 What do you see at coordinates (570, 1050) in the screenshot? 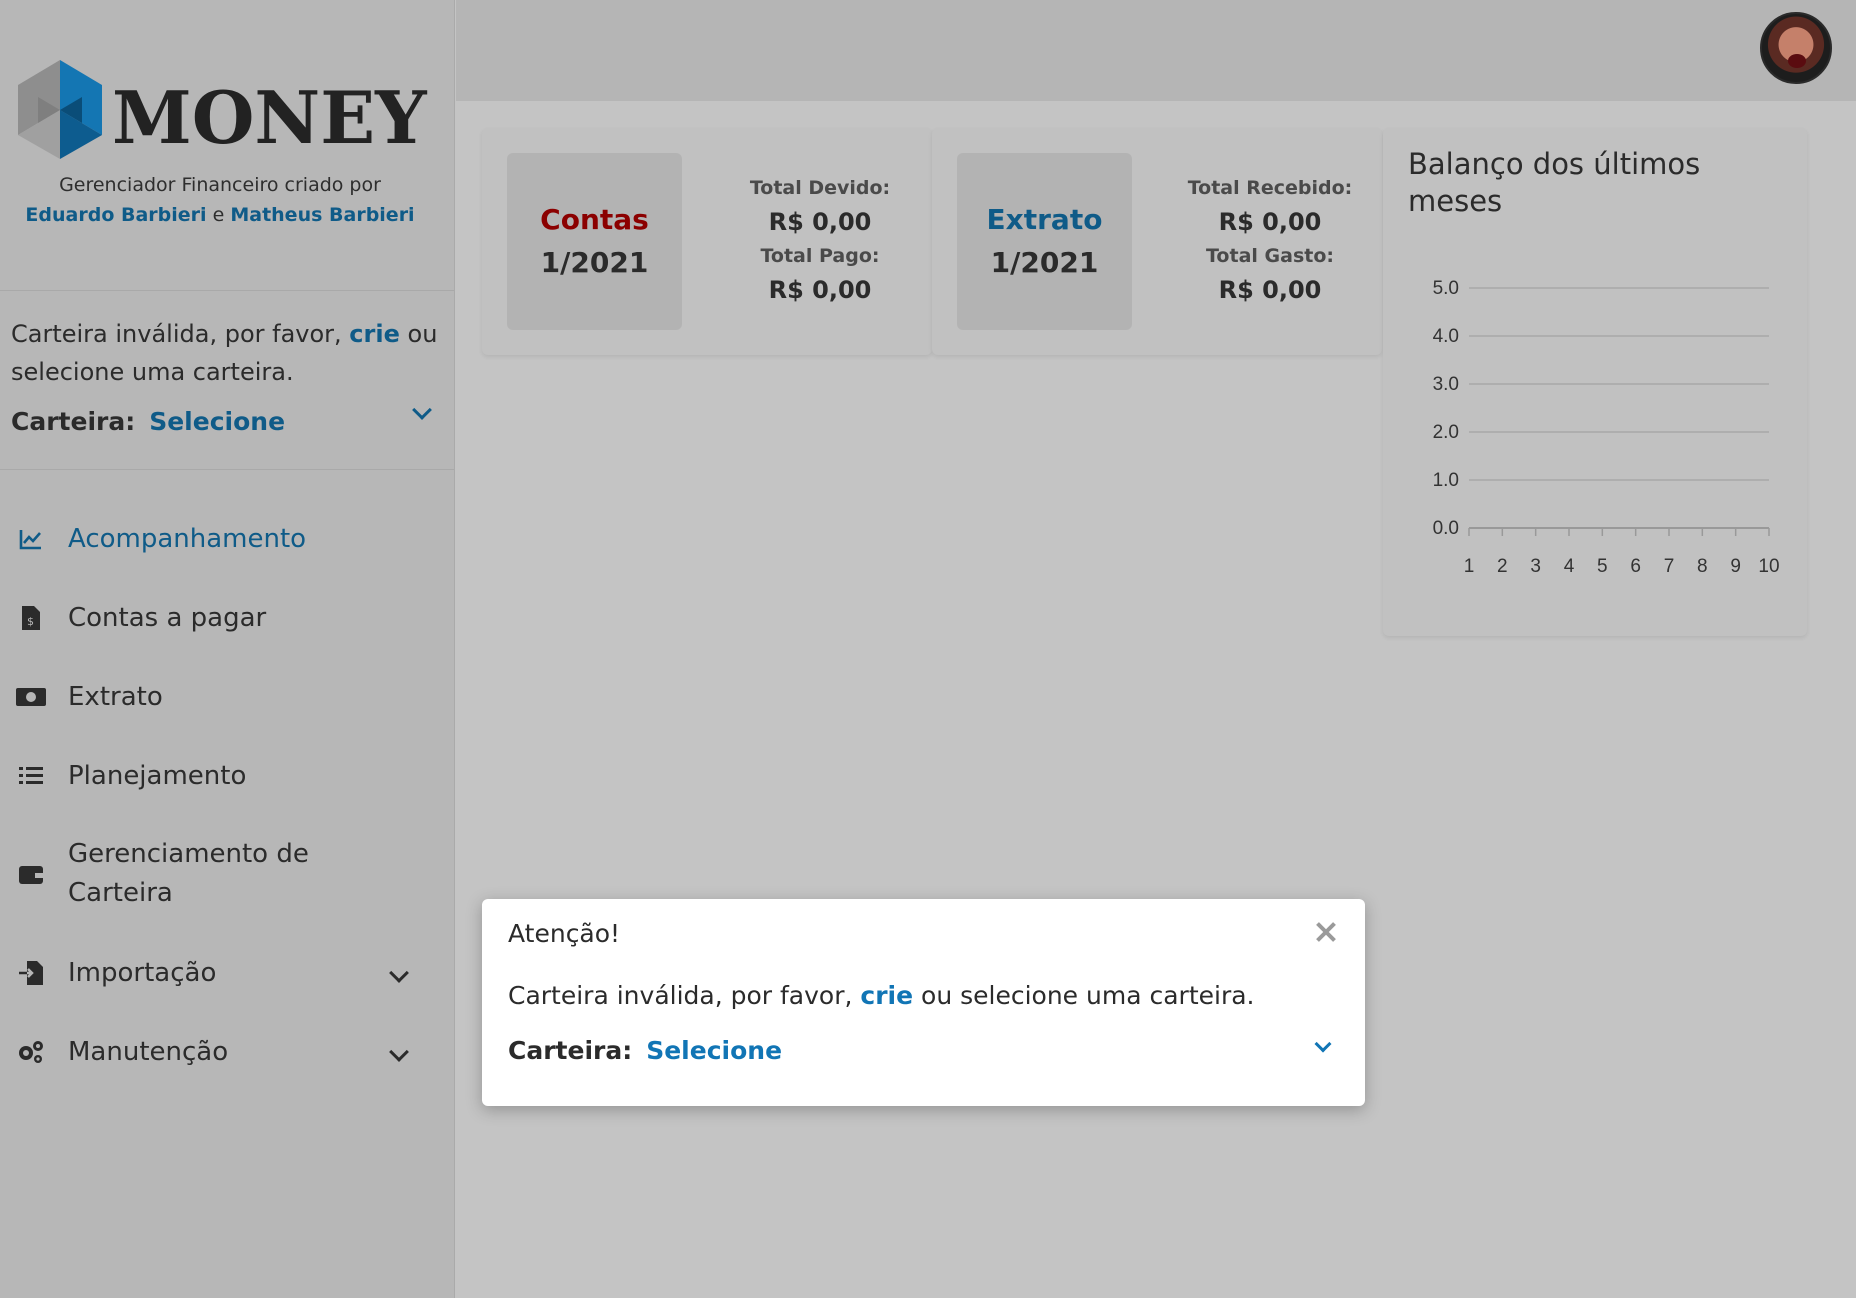
I see `wallet-label: Carteira:` at bounding box center [570, 1050].